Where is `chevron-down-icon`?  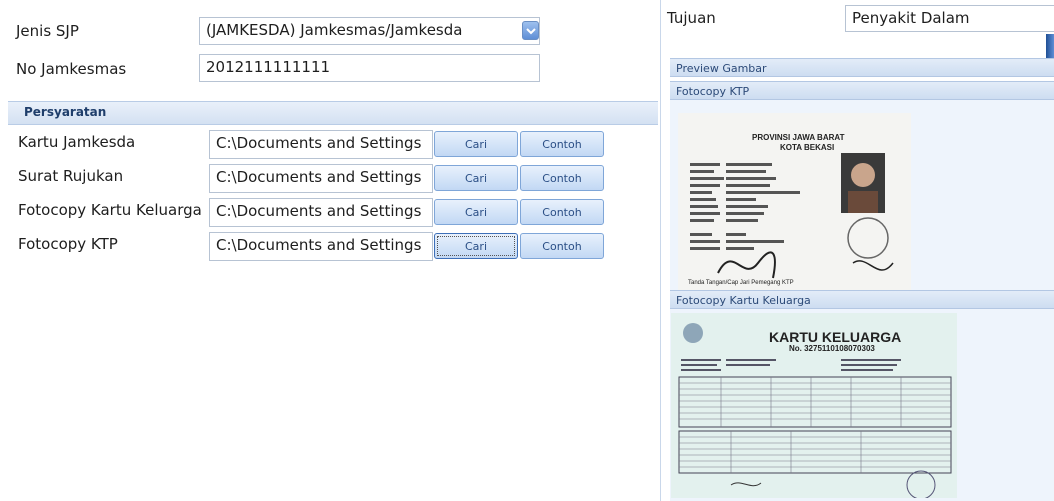 chevron-down-icon is located at coordinates (530, 30).